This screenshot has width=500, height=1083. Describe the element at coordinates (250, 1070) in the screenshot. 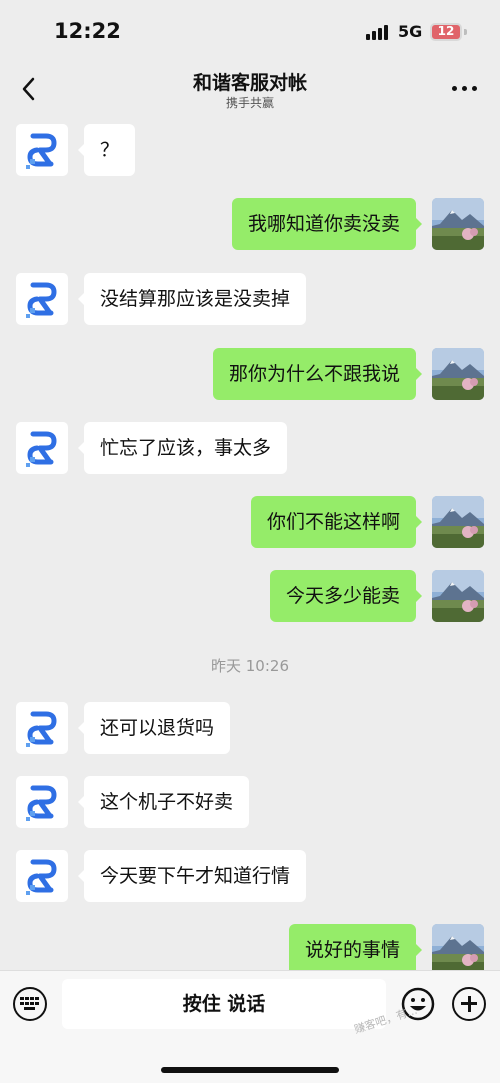

I see `home-indicator` at that location.